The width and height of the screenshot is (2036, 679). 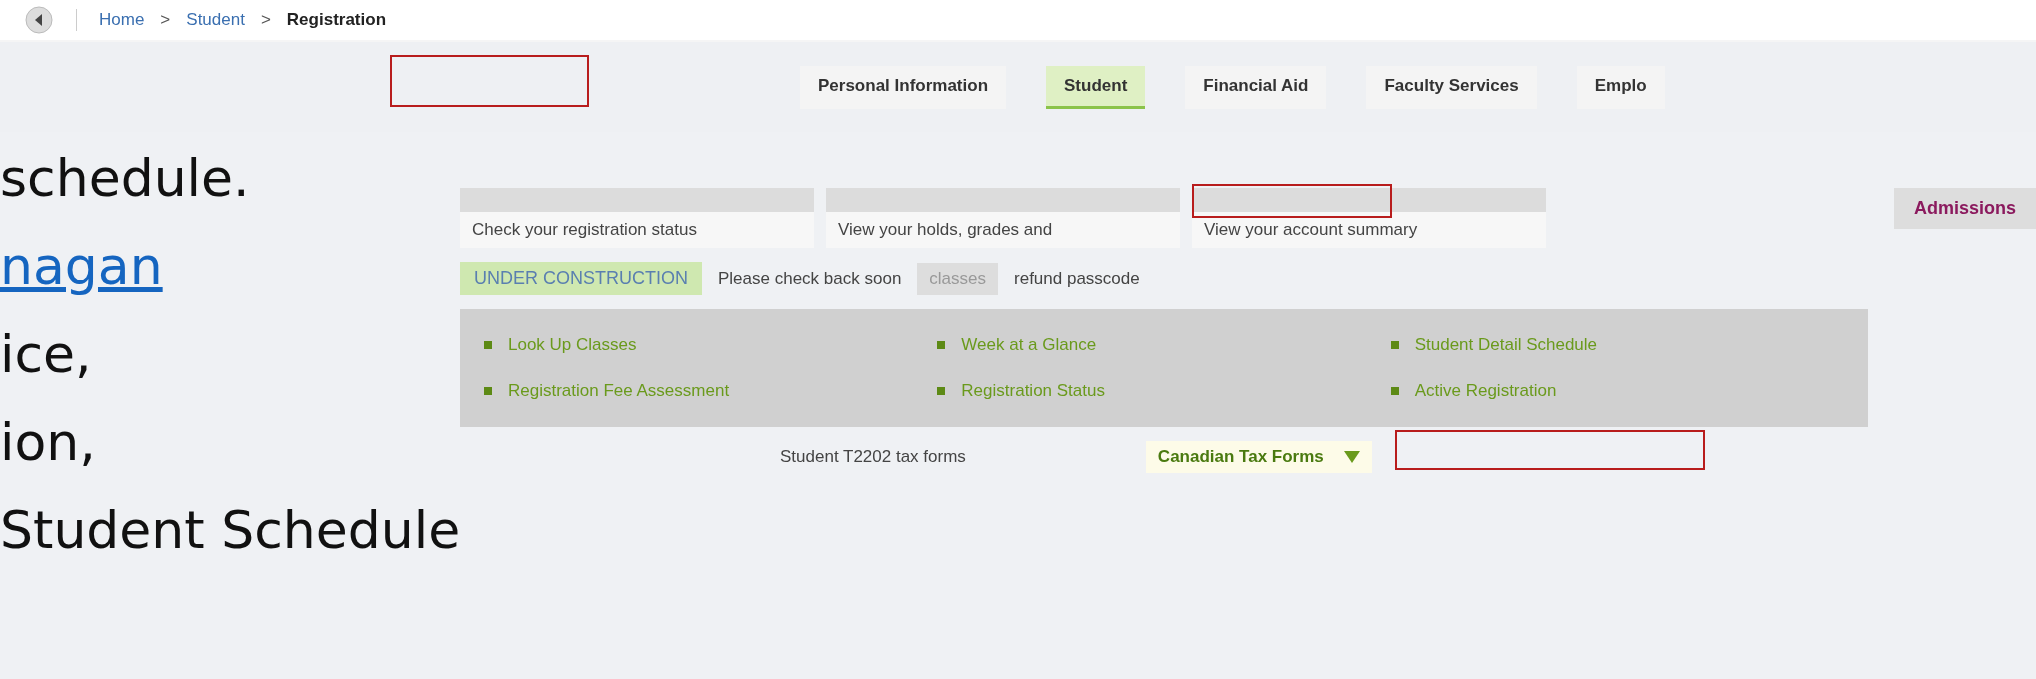 What do you see at coordinates (1620, 87) in the screenshot?
I see `nav-tab: Emplo` at bounding box center [1620, 87].